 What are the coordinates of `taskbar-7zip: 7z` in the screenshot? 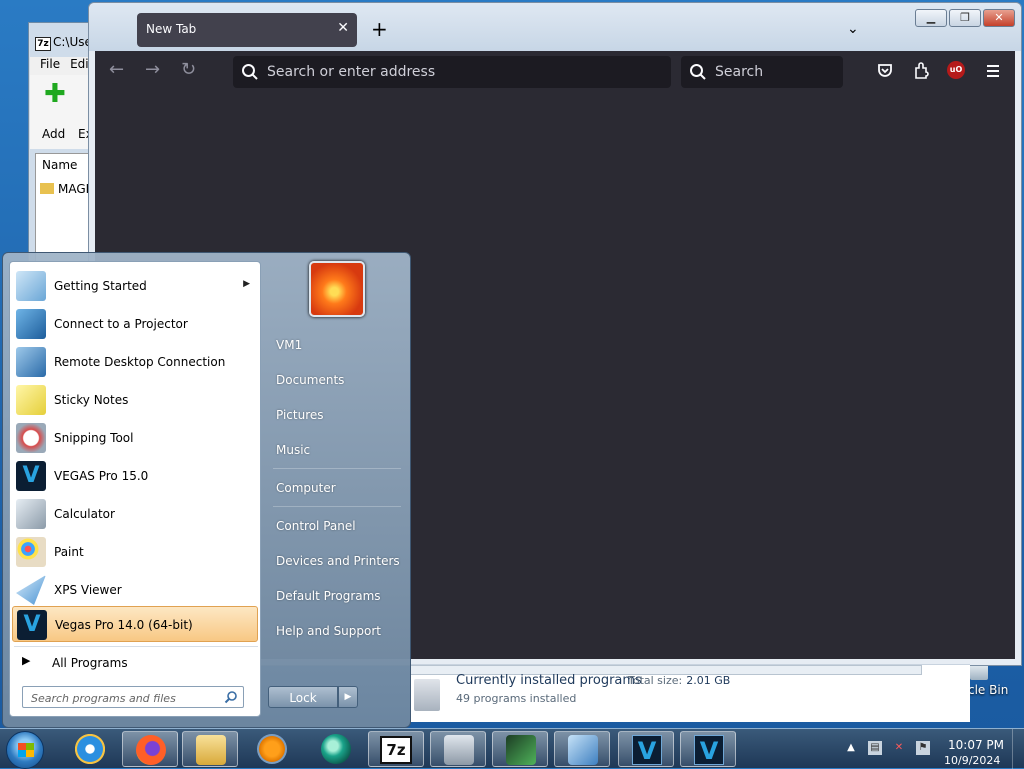 It's located at (396, 749).